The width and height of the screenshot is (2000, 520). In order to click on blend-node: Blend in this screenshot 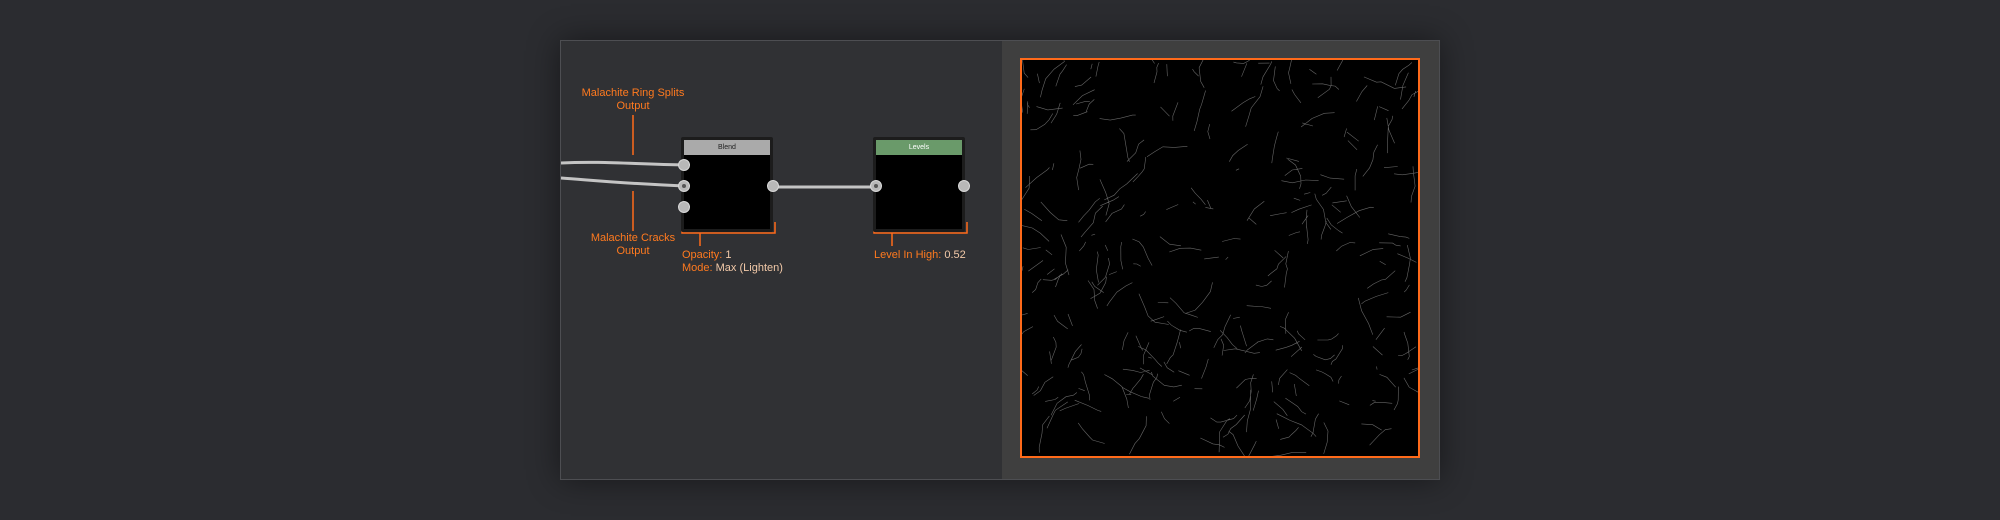, I will do `click(727, 184)`.